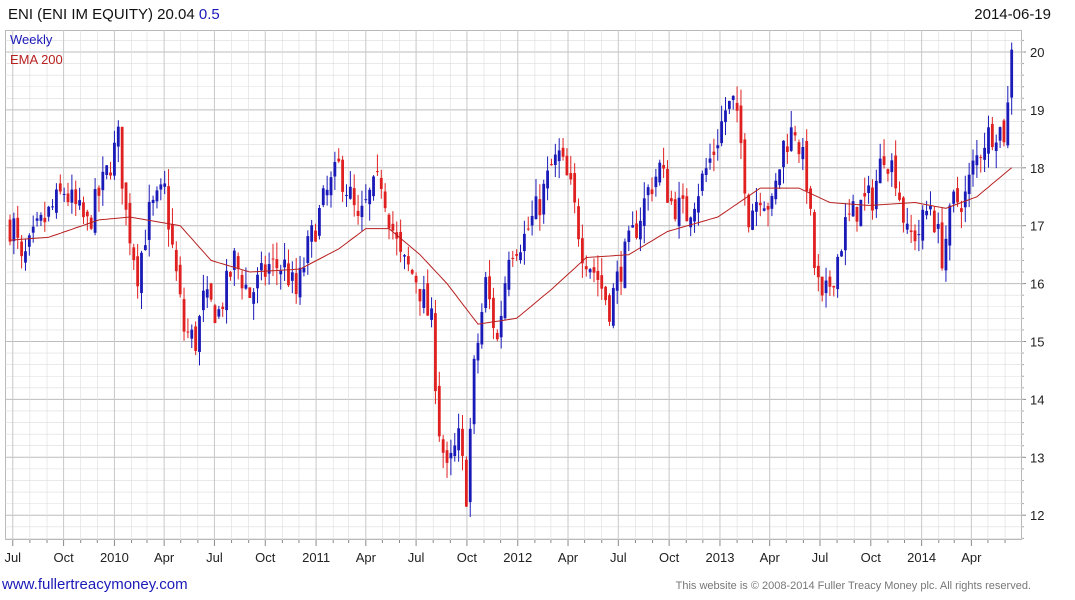  I want to click on website-link: www.fullertreacymoney.com, so click(95, 584).